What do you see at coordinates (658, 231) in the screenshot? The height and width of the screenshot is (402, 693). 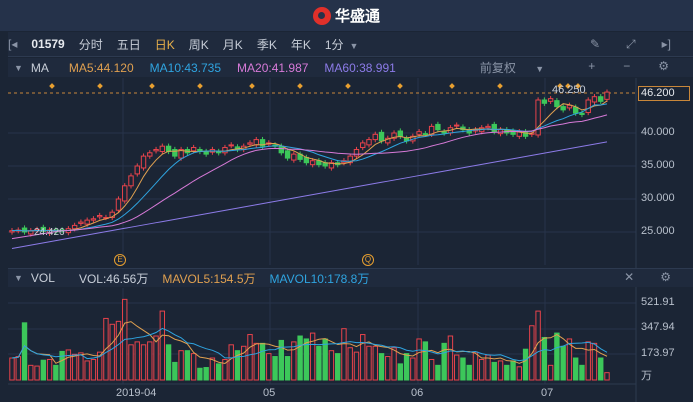 I see `y-tick: 25.000` at bounding box center [658, 231].